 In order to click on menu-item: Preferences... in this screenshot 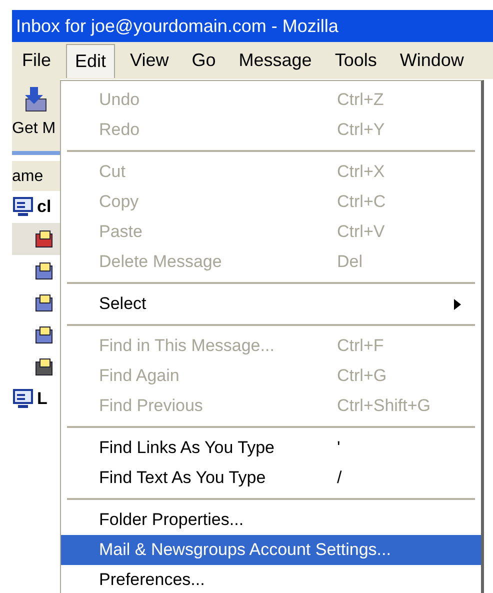, I will do `click(271, 579)`.